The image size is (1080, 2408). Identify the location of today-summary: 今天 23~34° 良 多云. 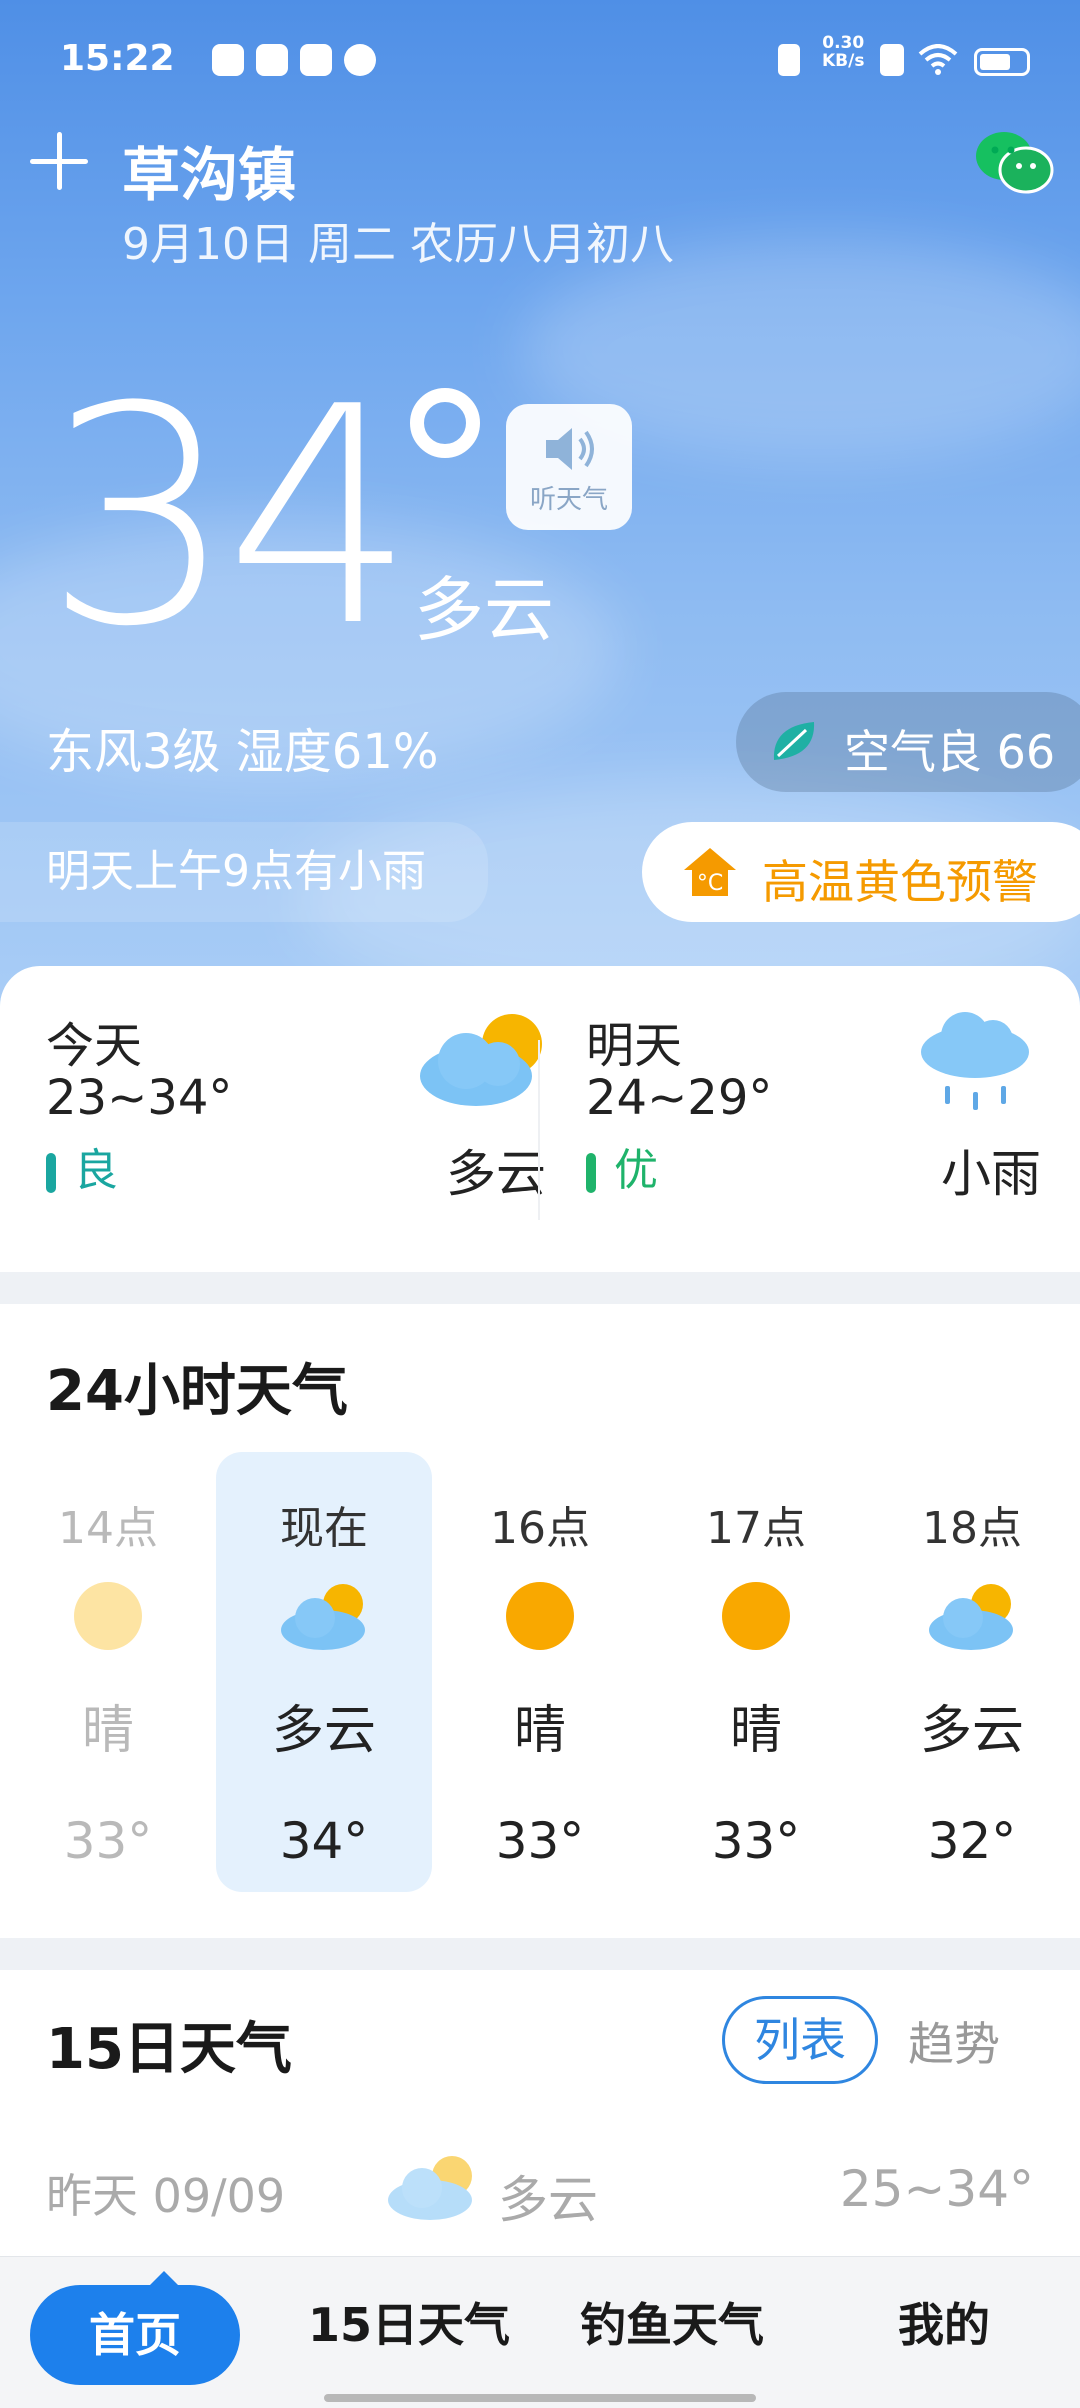
(296, 1121).